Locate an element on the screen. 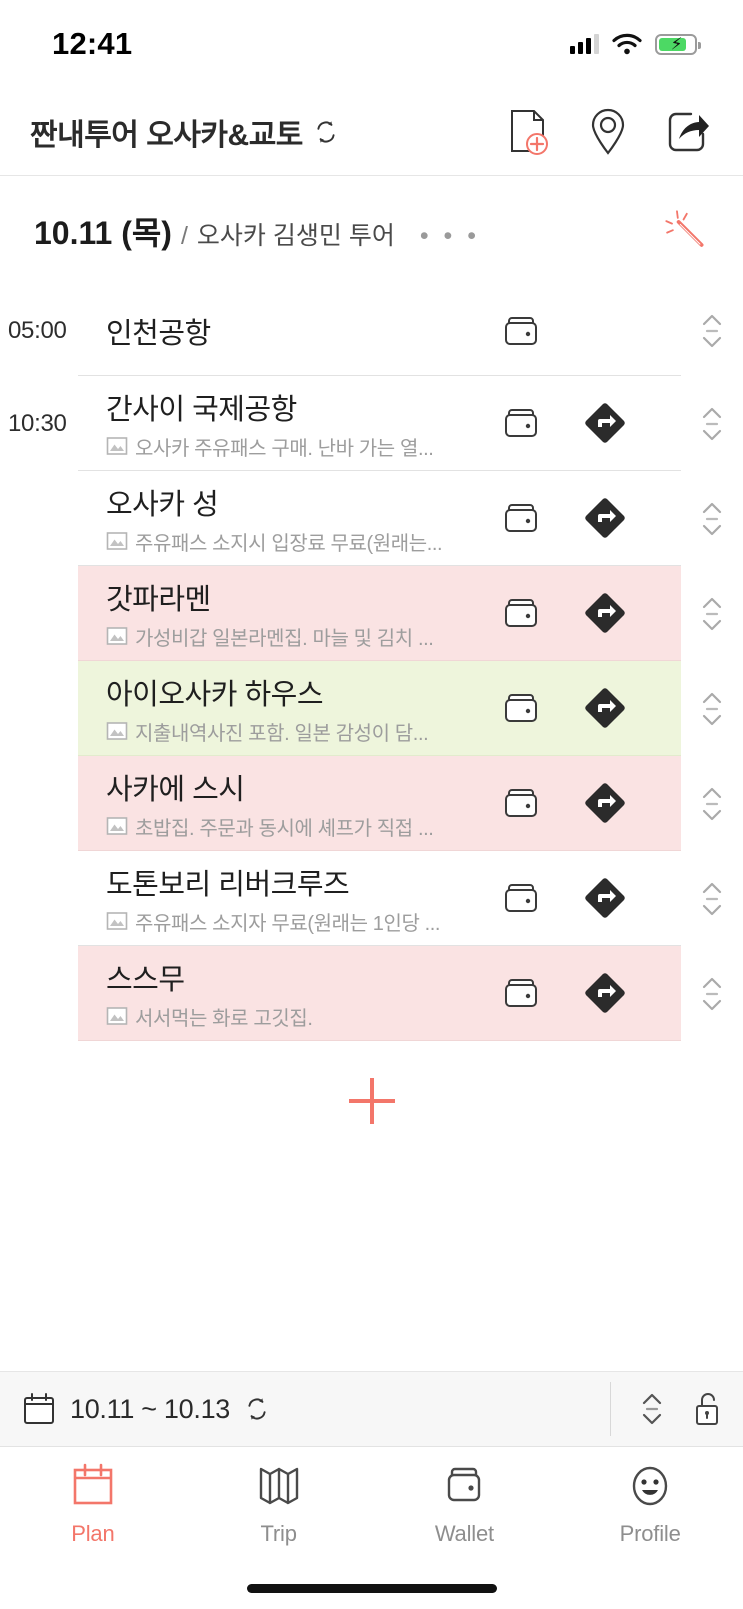  magic-wand-button is located at coordinates (686, 231).